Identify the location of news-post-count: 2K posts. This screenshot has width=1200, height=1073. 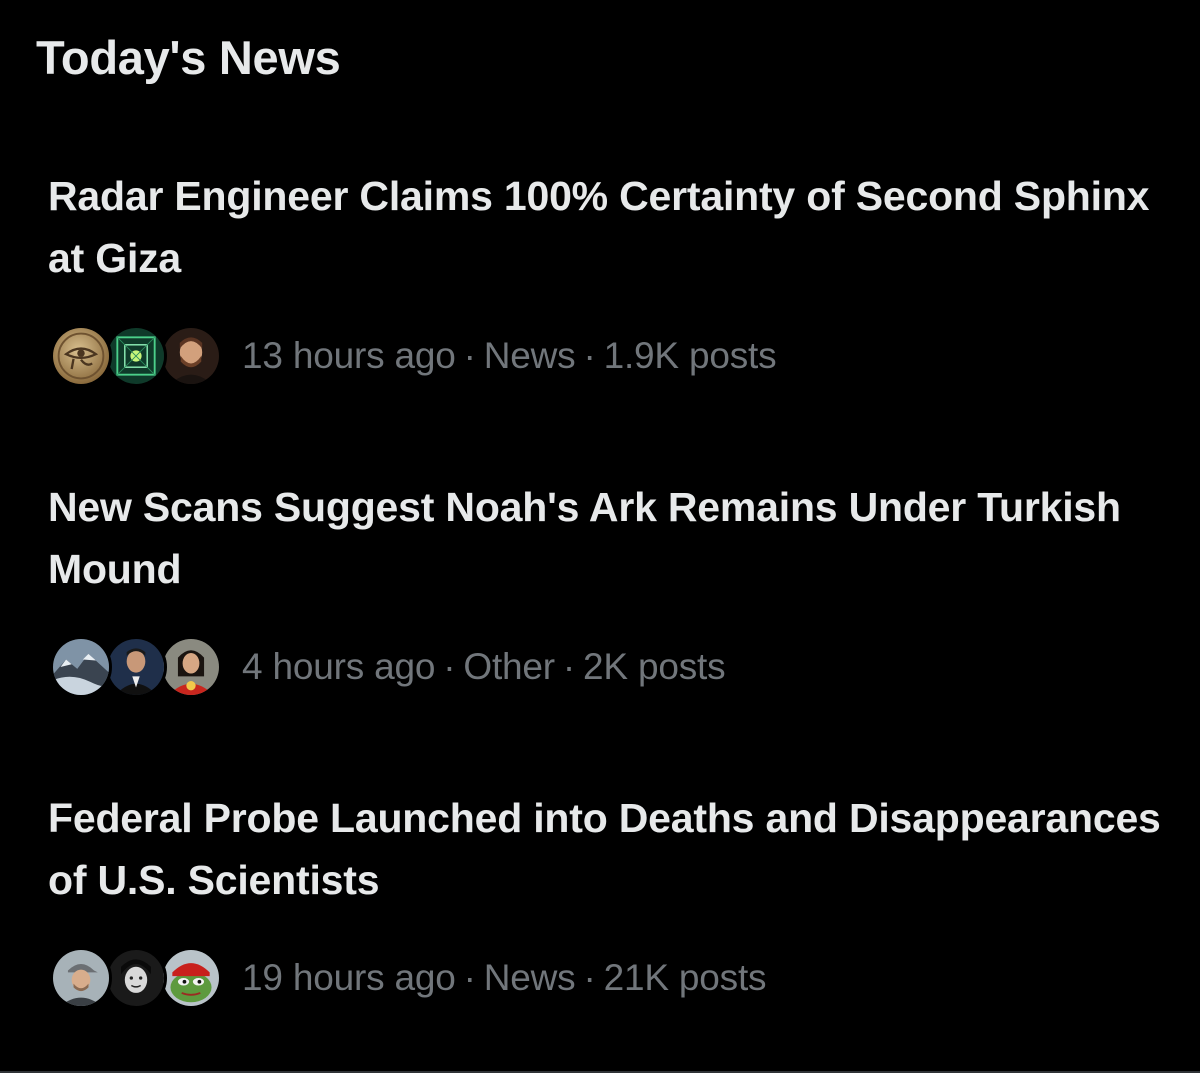
(654, 666).